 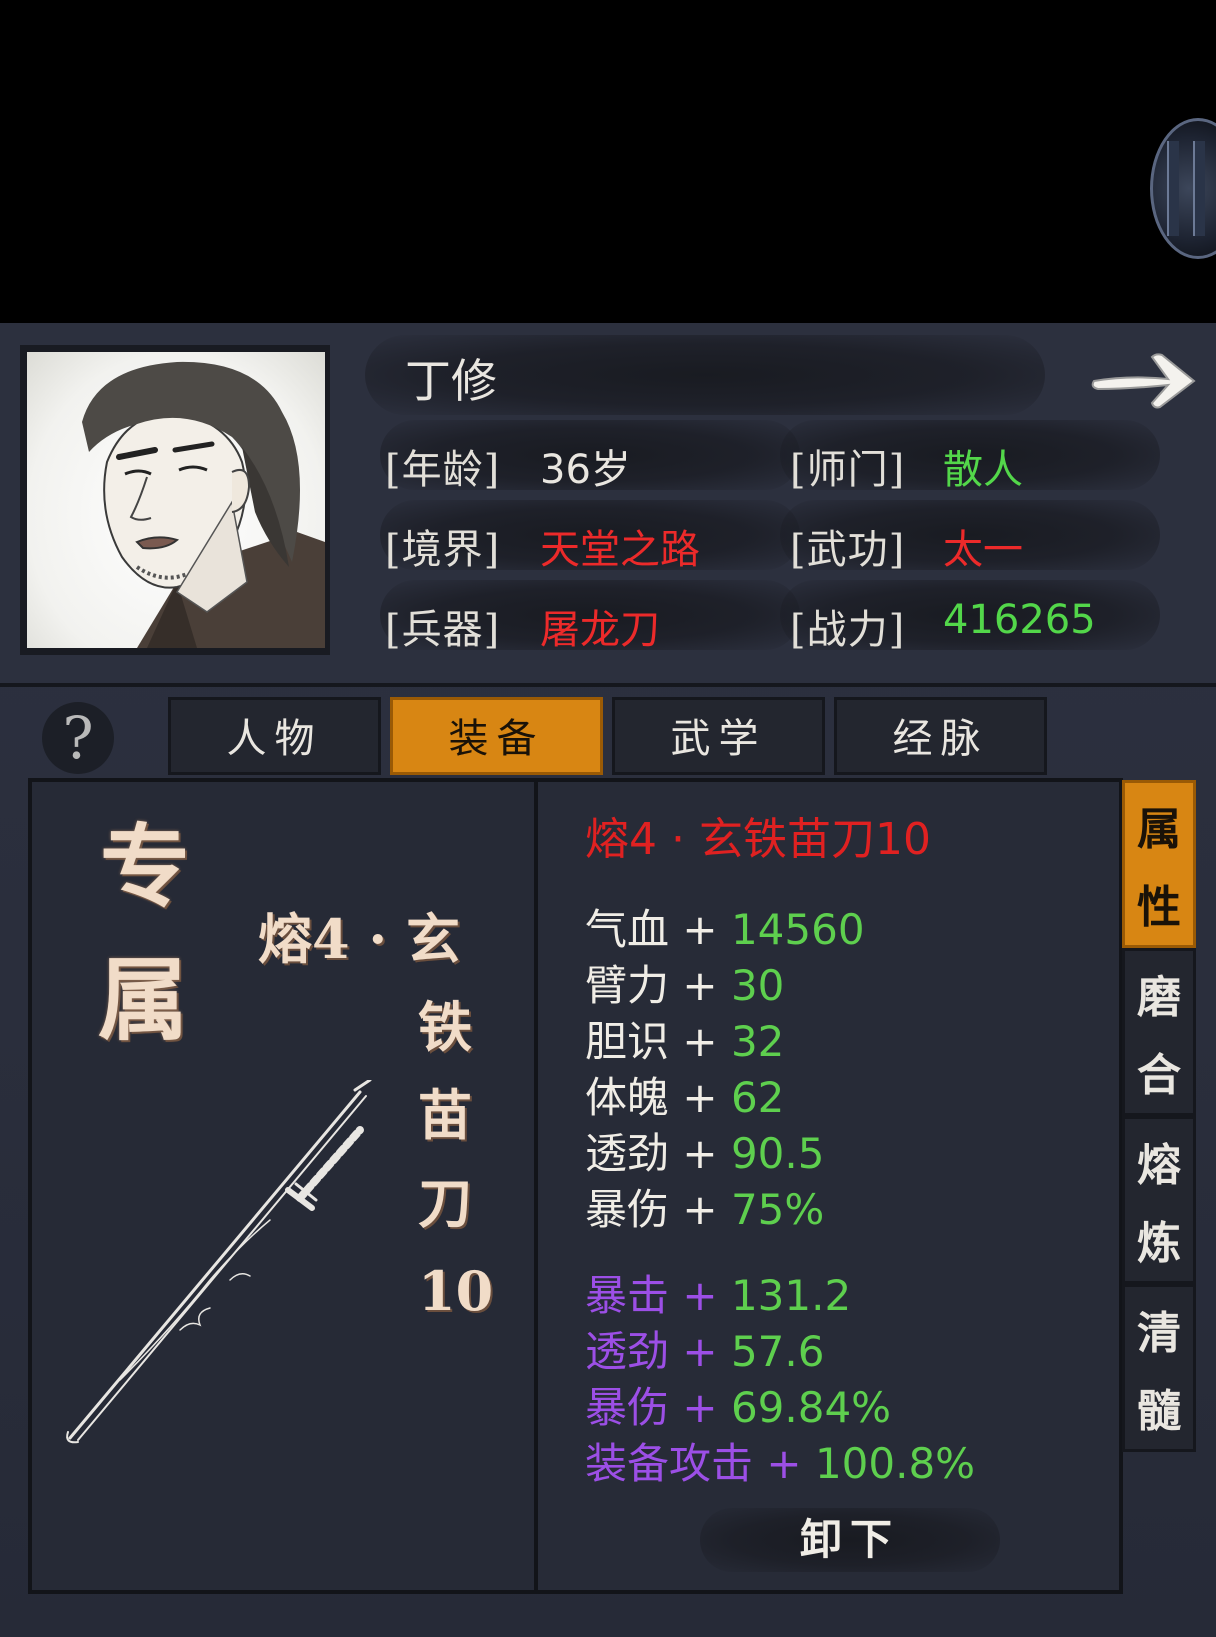 I want to click on stat-name: 体魄, so click(x=627, y=1097).